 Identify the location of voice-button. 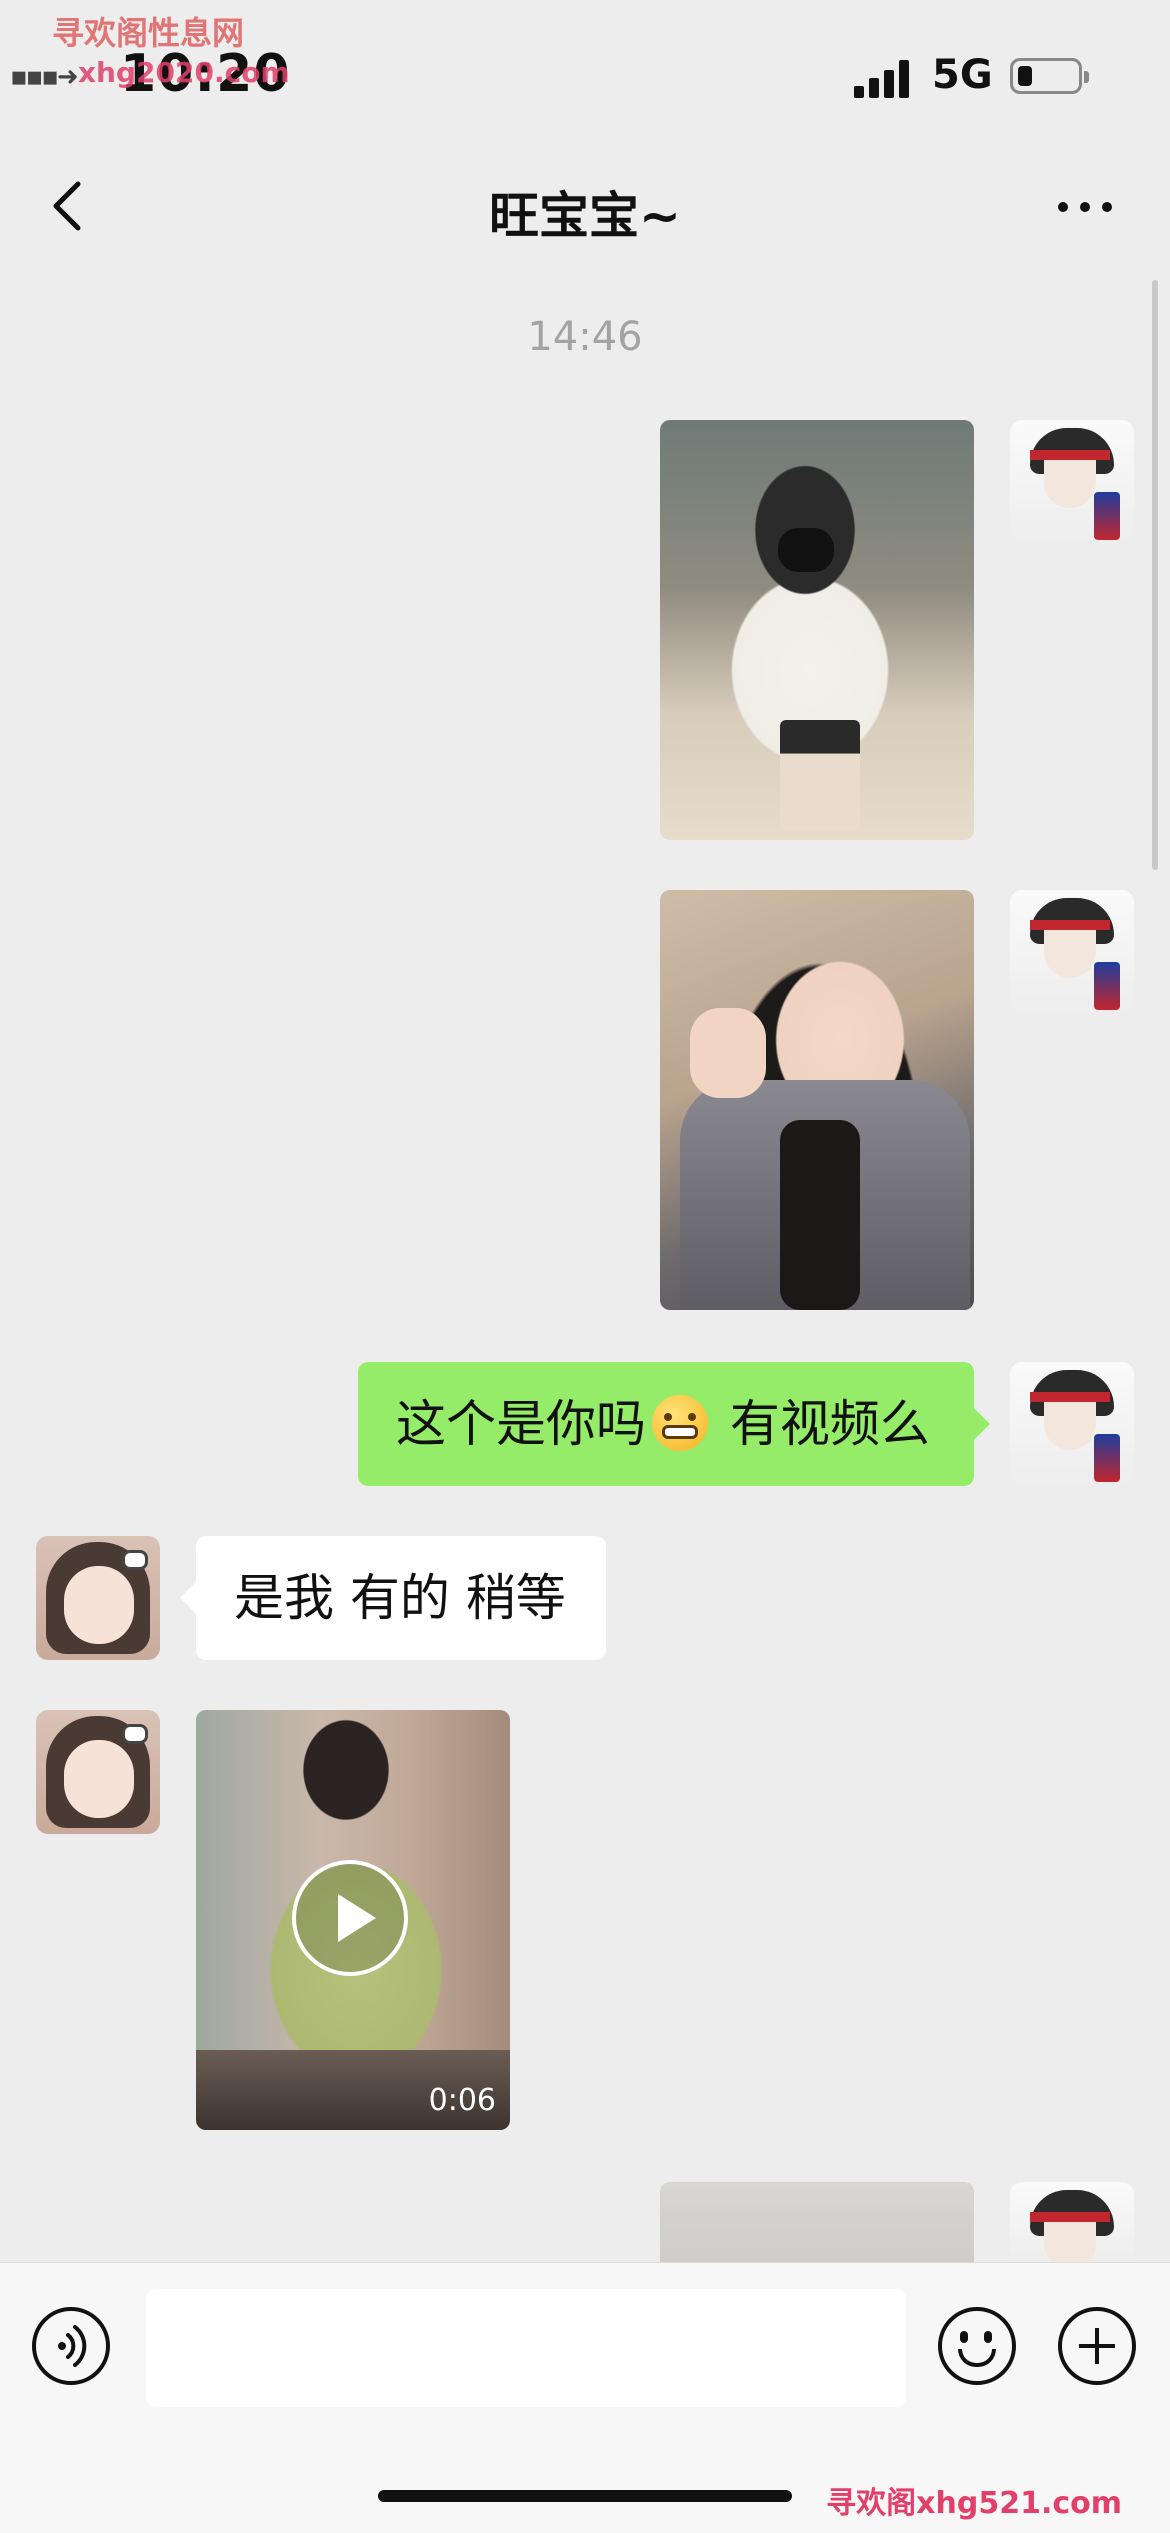
(71, 2346).